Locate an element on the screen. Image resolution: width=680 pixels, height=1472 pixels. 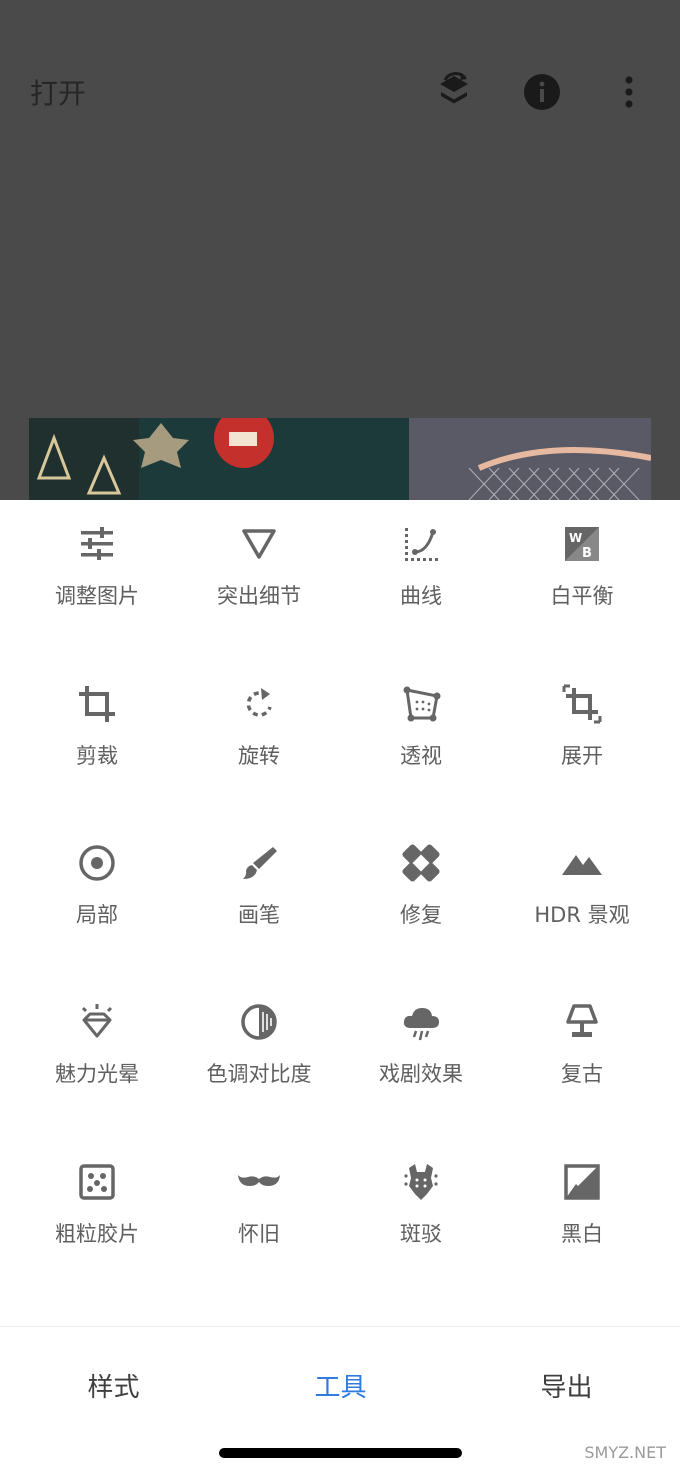
rotate-icon is located at coordinates (259, 702).